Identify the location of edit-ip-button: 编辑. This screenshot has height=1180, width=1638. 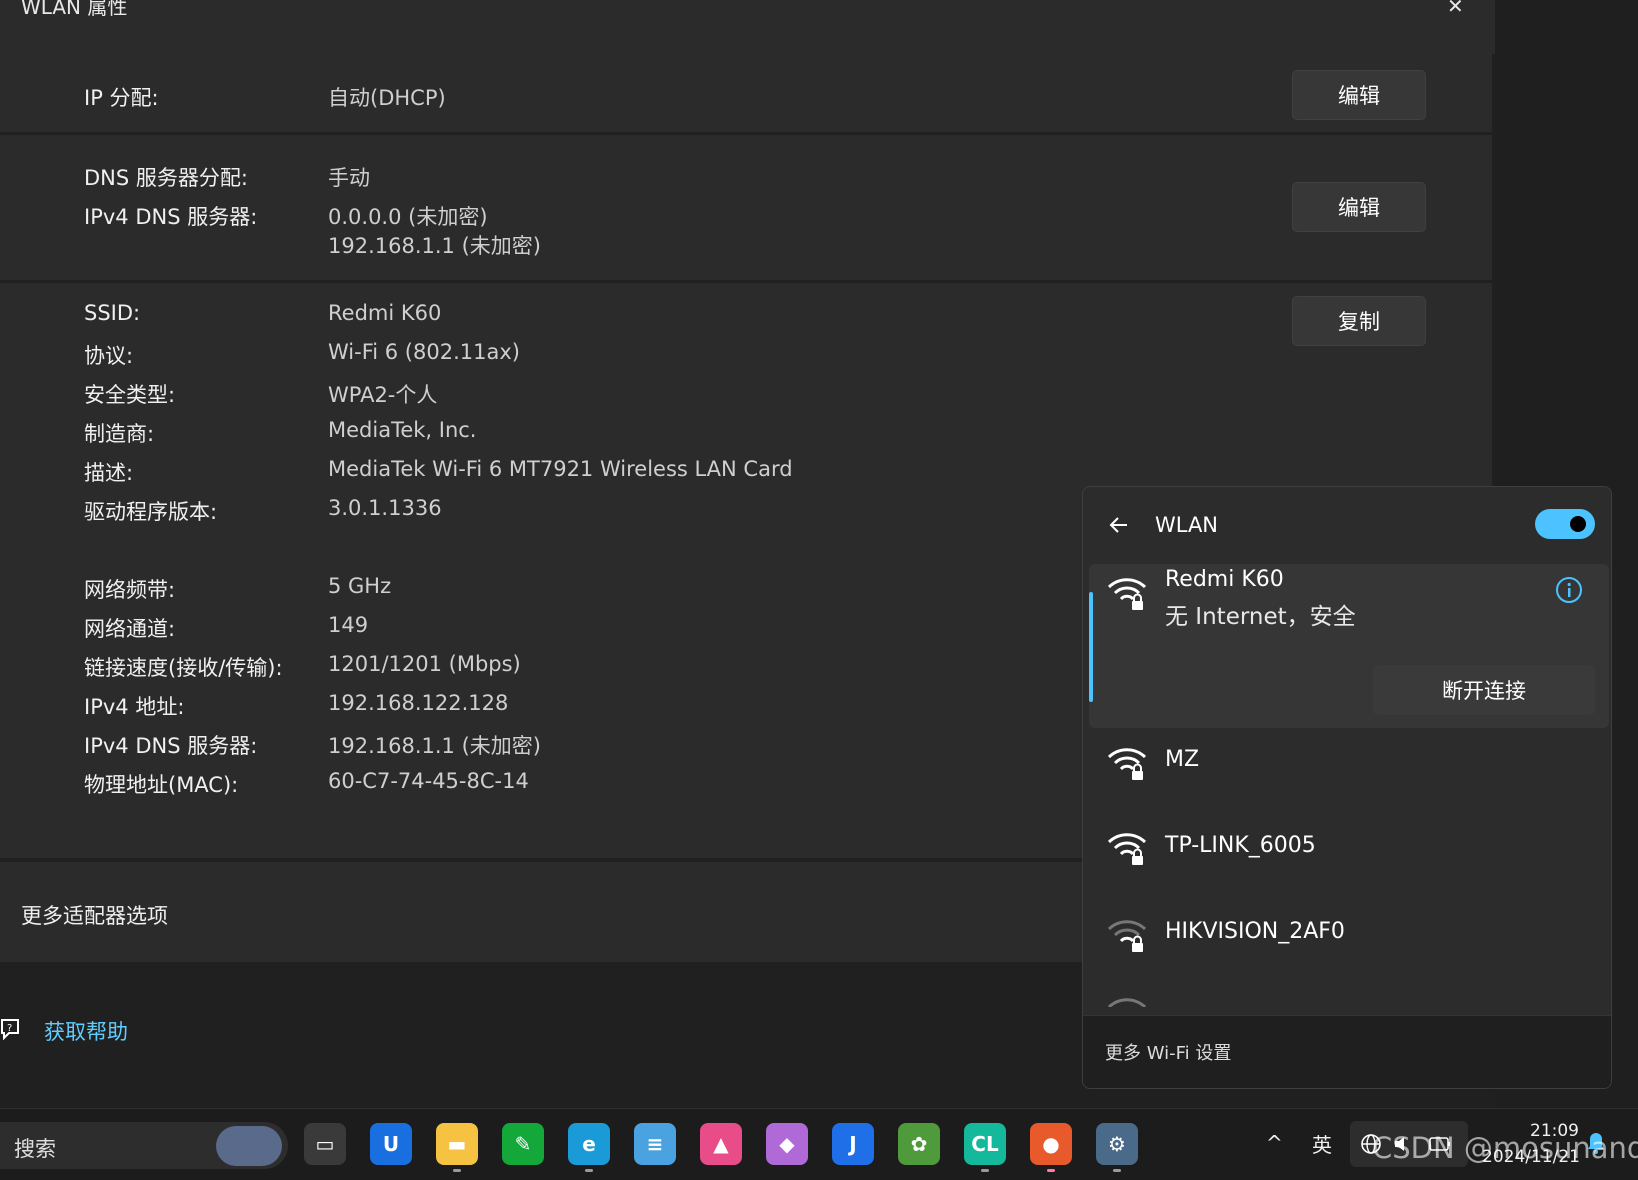
(1359, 95).